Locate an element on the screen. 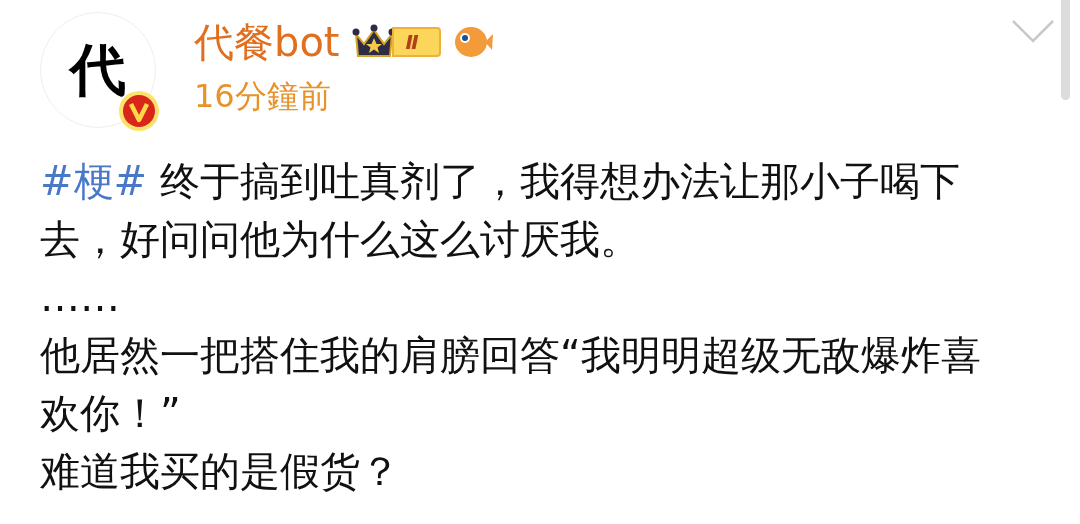 The height and width of the screenshot is (524, 1080). avatar-text: 代 is located at coordinates (98, 70).